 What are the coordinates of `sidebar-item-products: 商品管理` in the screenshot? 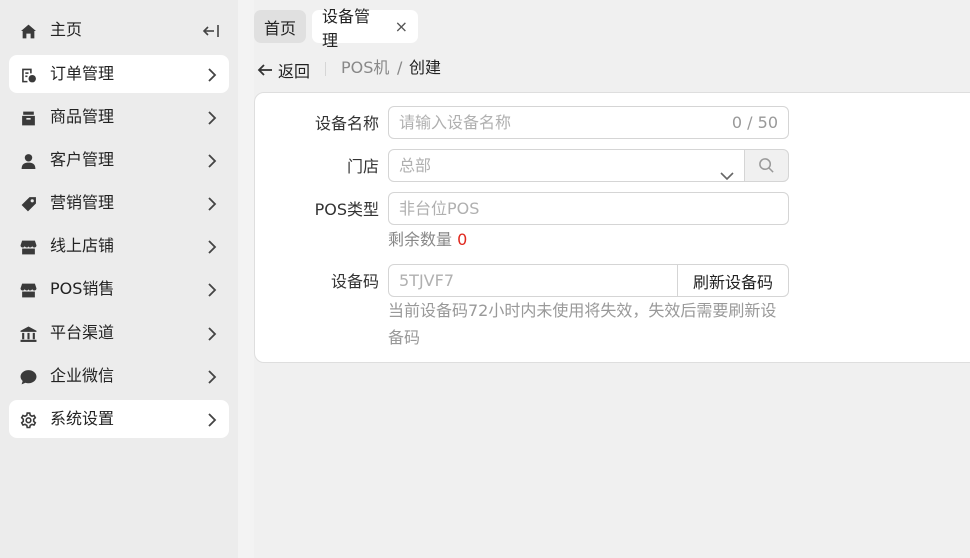 It's located at (119, 117).